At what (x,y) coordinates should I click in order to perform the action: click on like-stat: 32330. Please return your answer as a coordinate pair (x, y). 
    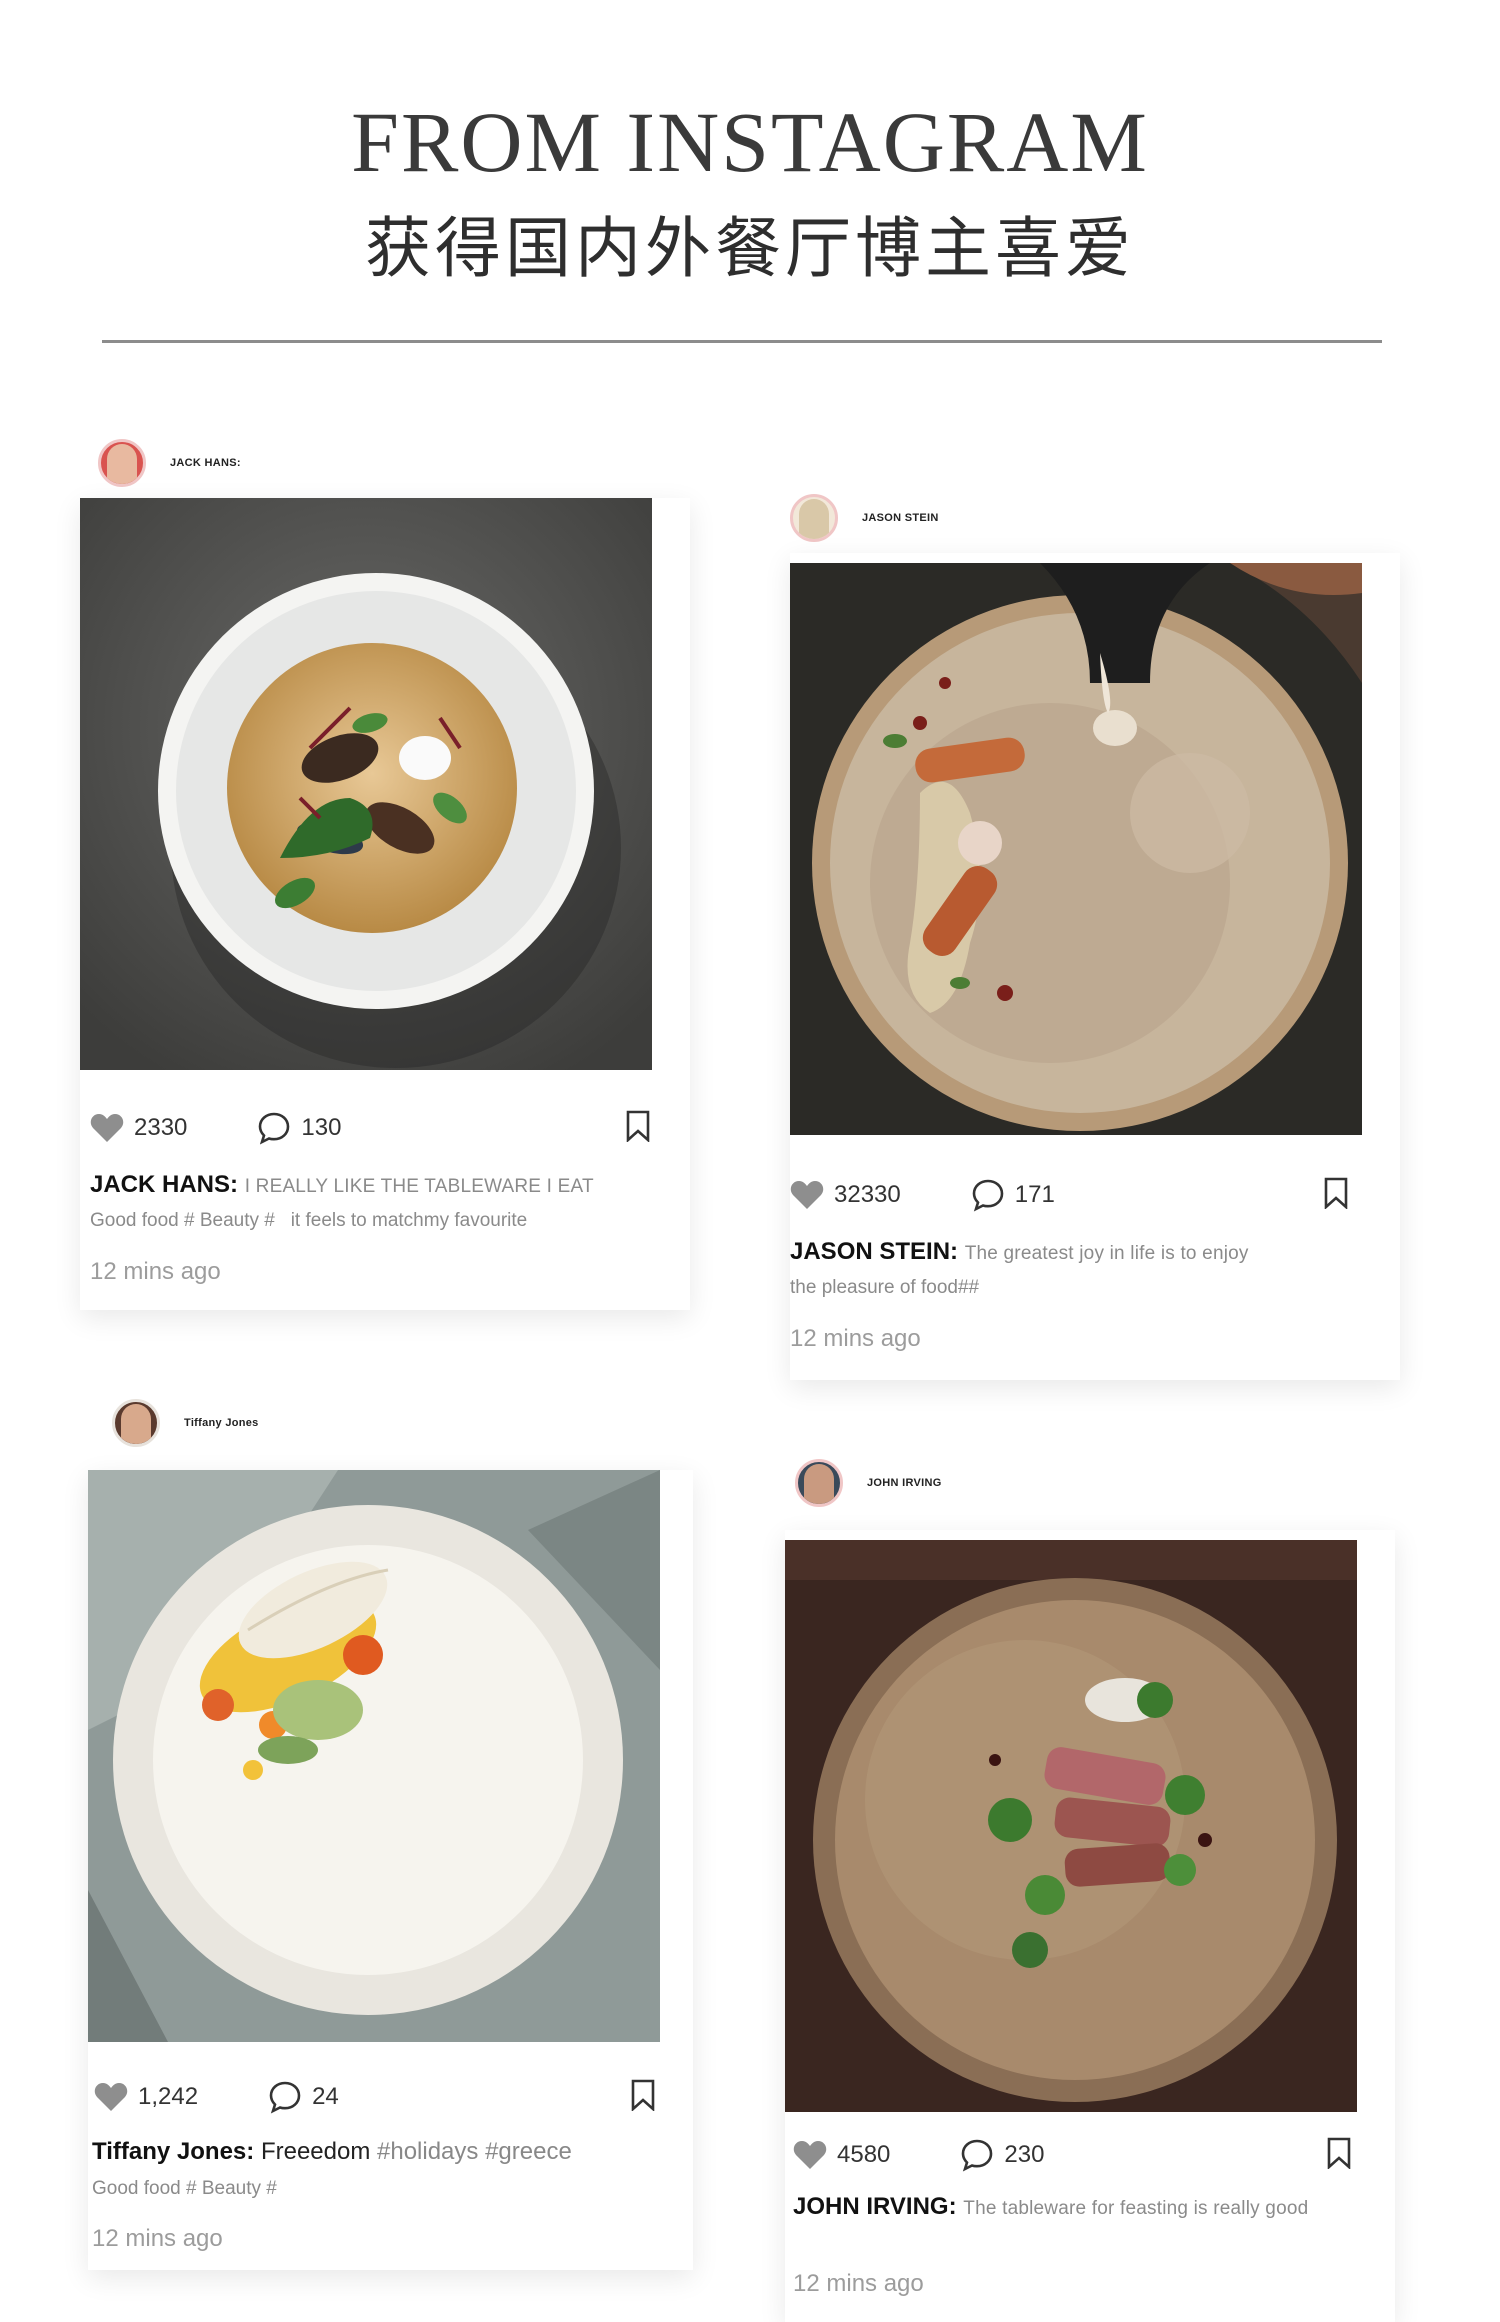
    Looking at the image, I should click on (845, 1195).